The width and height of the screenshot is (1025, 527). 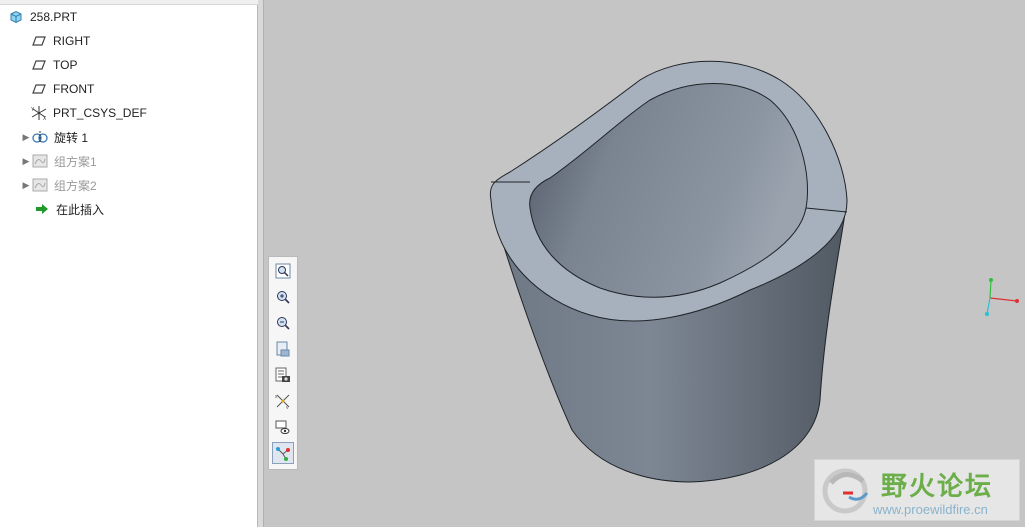 I want to click on zoom-out-button, so click(x=283, y=323).